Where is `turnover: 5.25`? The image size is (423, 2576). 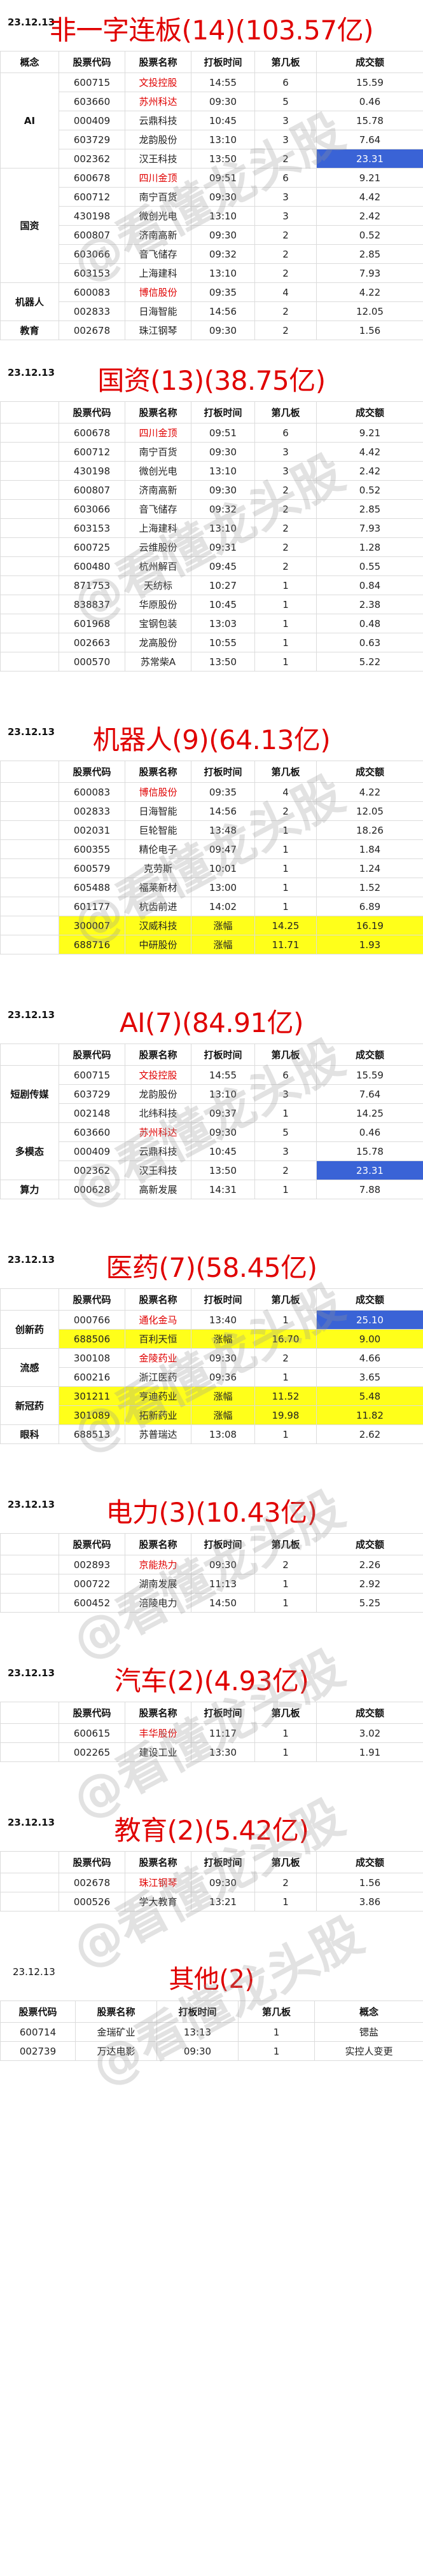 turnover: 5.25 is located at coordinates (369, 1603).